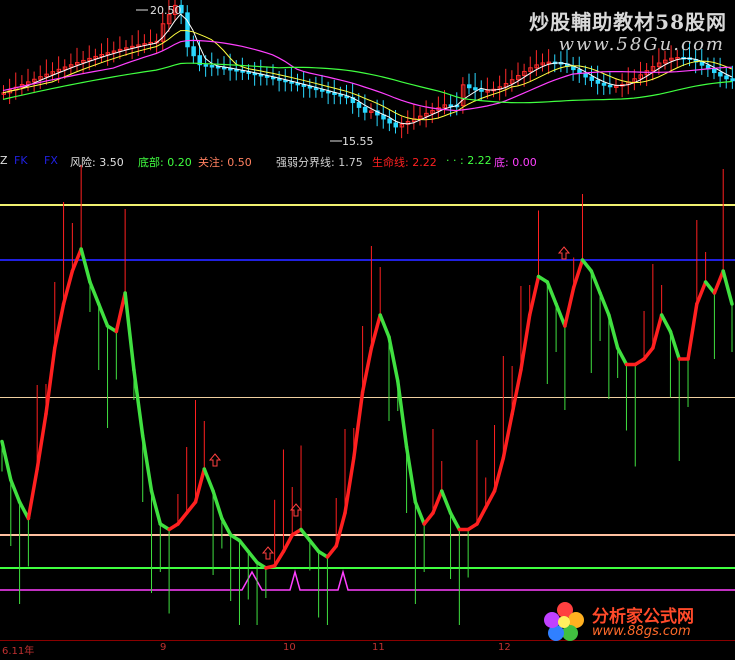 This screenshot has height=660, width=735. I want to click on legend-z: Z, so click(4, 160).